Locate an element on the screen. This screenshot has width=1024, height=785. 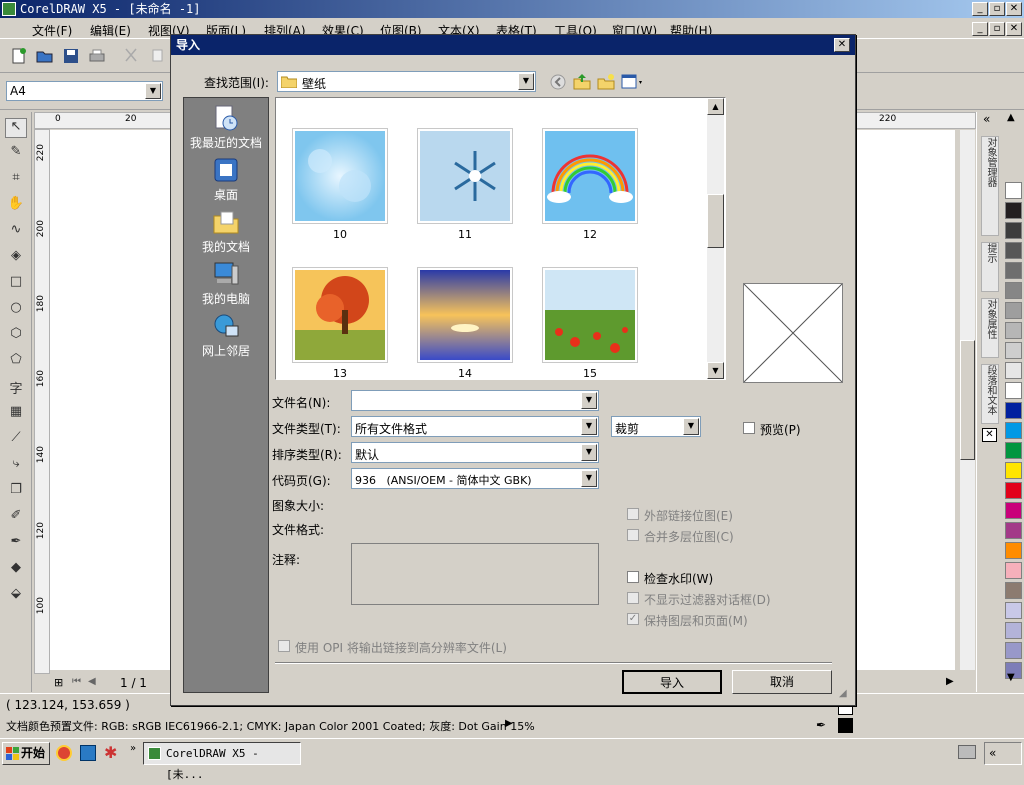
place-network: 网上邻居 is located at coordinates (226, 335).